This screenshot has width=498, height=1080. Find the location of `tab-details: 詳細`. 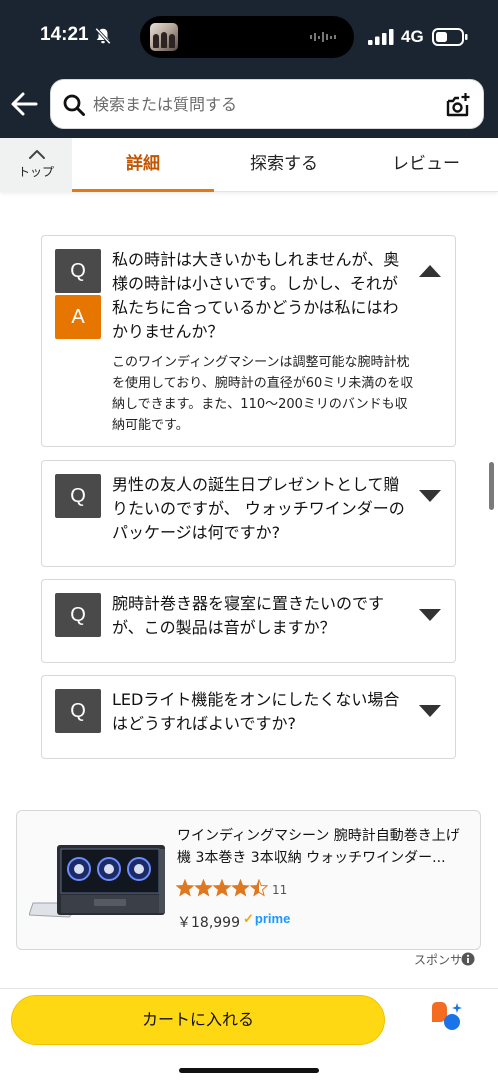

tab-details: 詳細 is located at coordinates (143, 165).